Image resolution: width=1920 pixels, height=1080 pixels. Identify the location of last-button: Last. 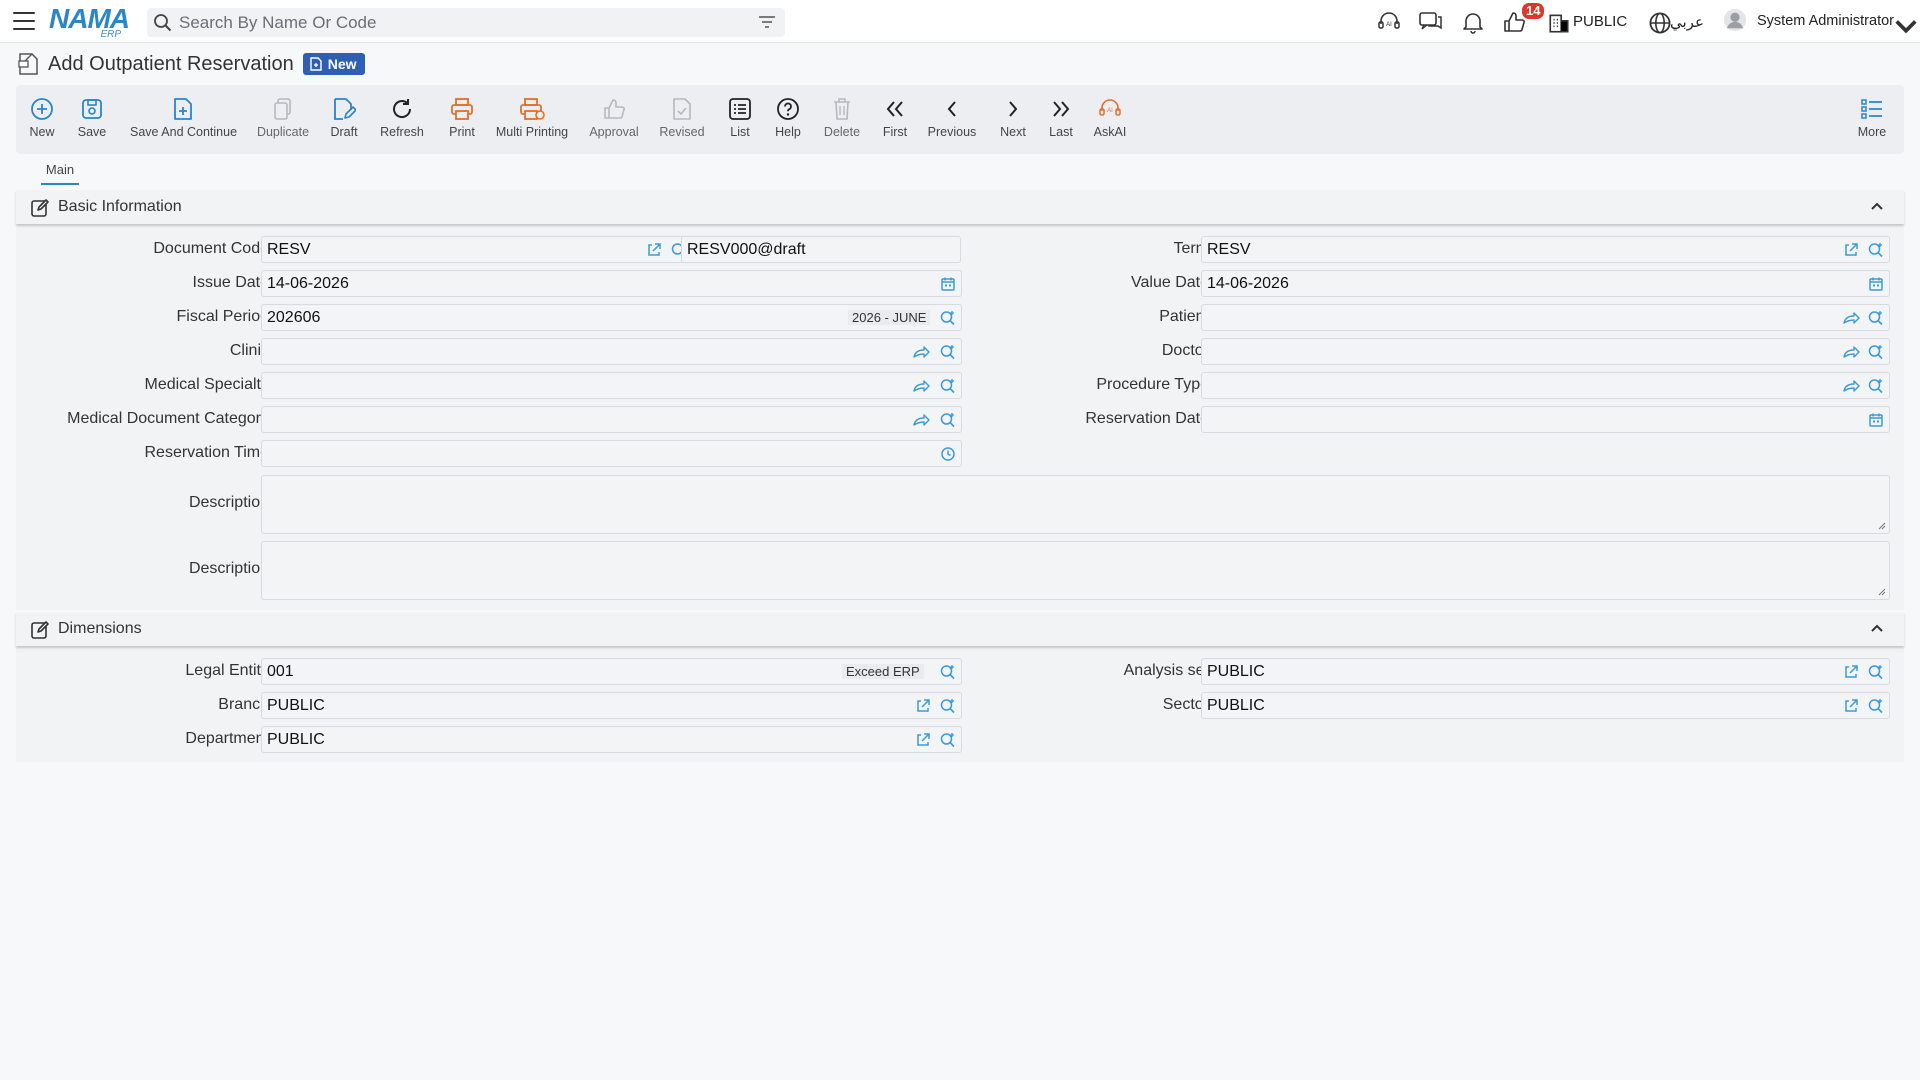
(1061, 117).